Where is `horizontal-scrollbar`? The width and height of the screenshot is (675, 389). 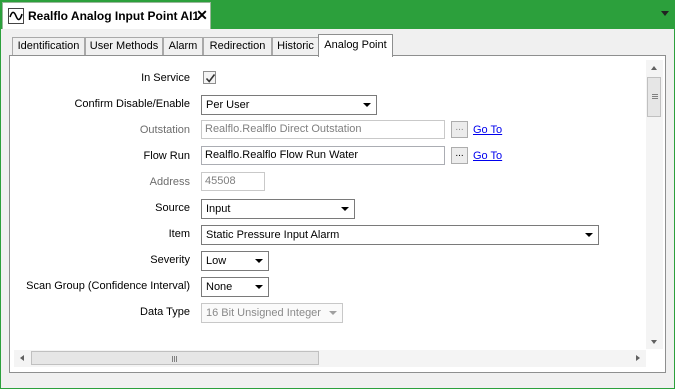 horizontal-scrollbar is located at coordinates (330, 358).